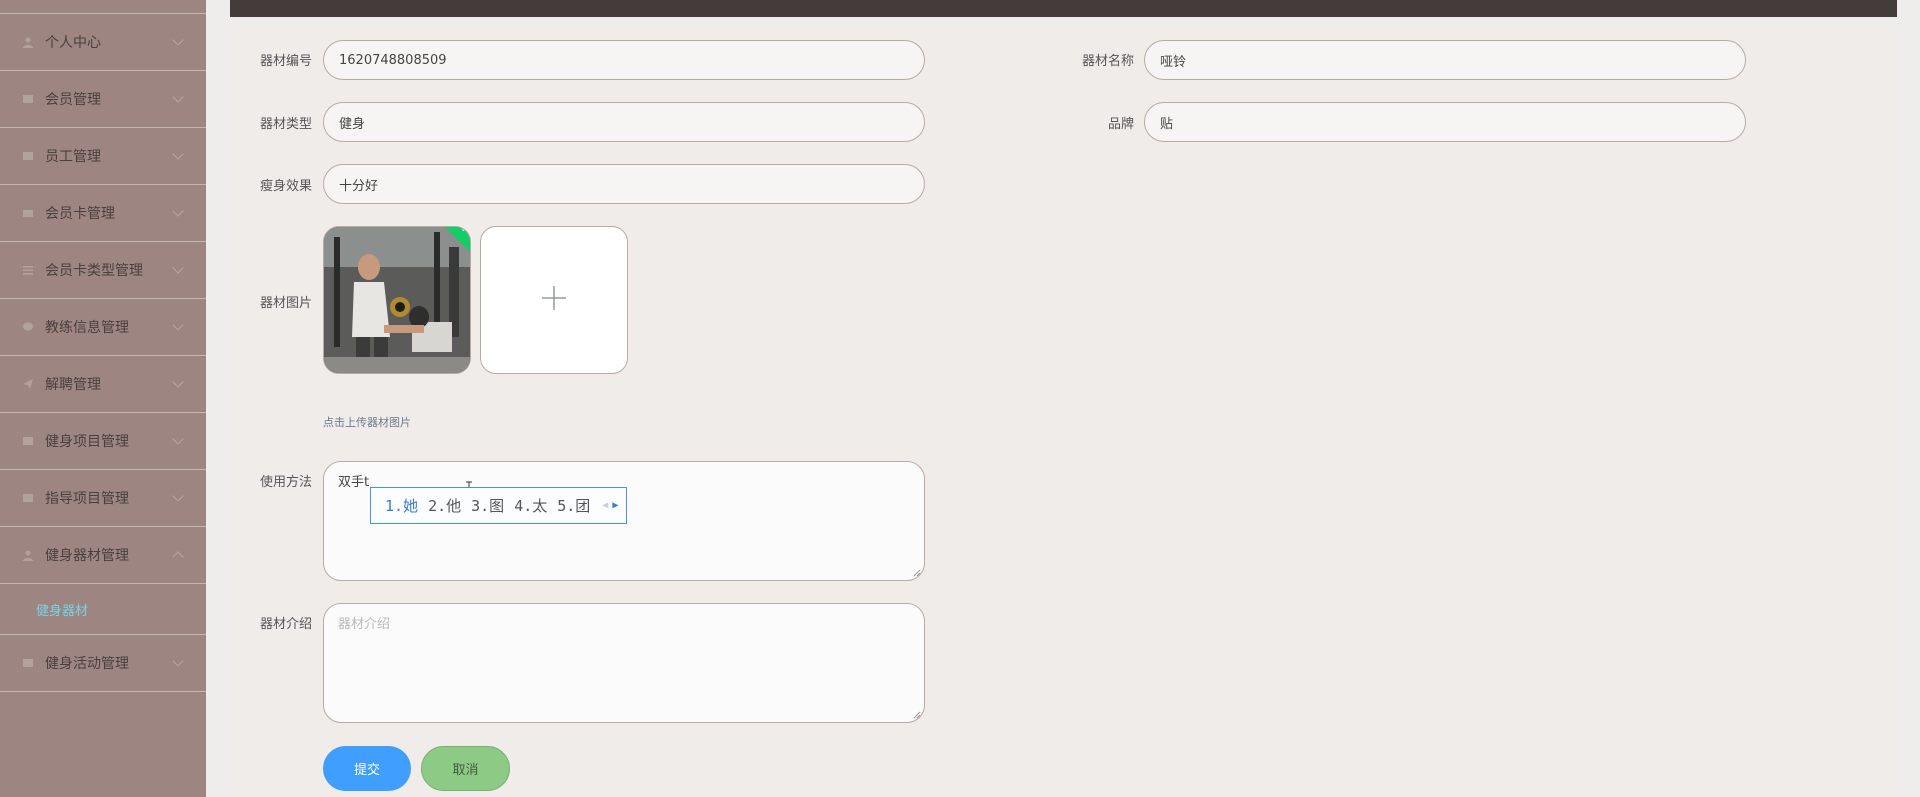 This screenshot has height=797, width=1920. What do you see at coordinates (73, 385) in the screenshot?
I see `sidebar-item-label: 解聘管理` at bounding box center [73, 385].